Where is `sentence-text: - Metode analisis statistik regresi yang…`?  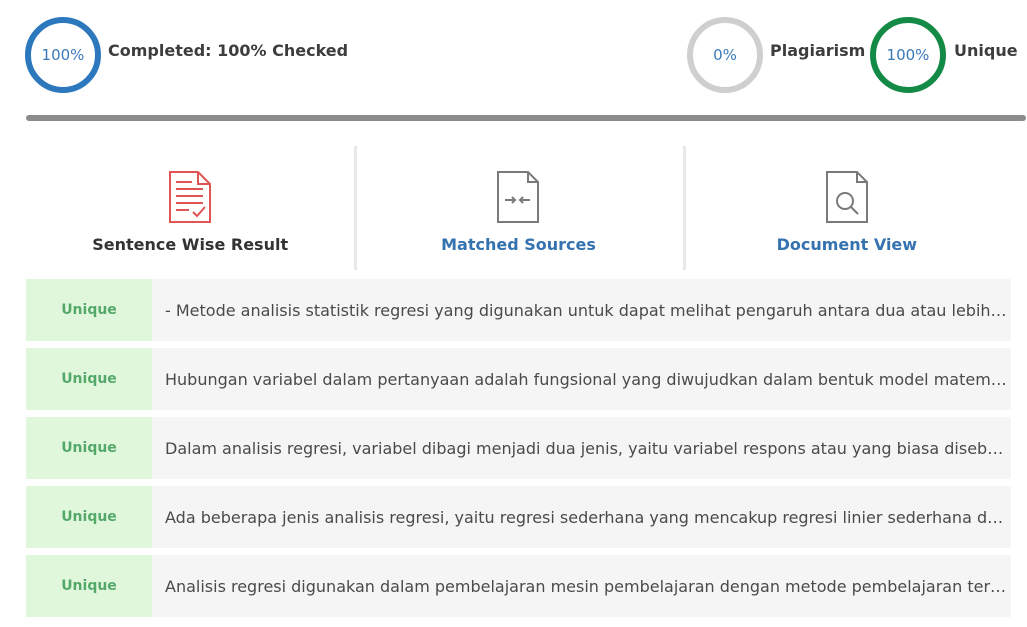 sentence-text: - Metode analisis statistik regresi yang… is located at coordinates (586, 310).